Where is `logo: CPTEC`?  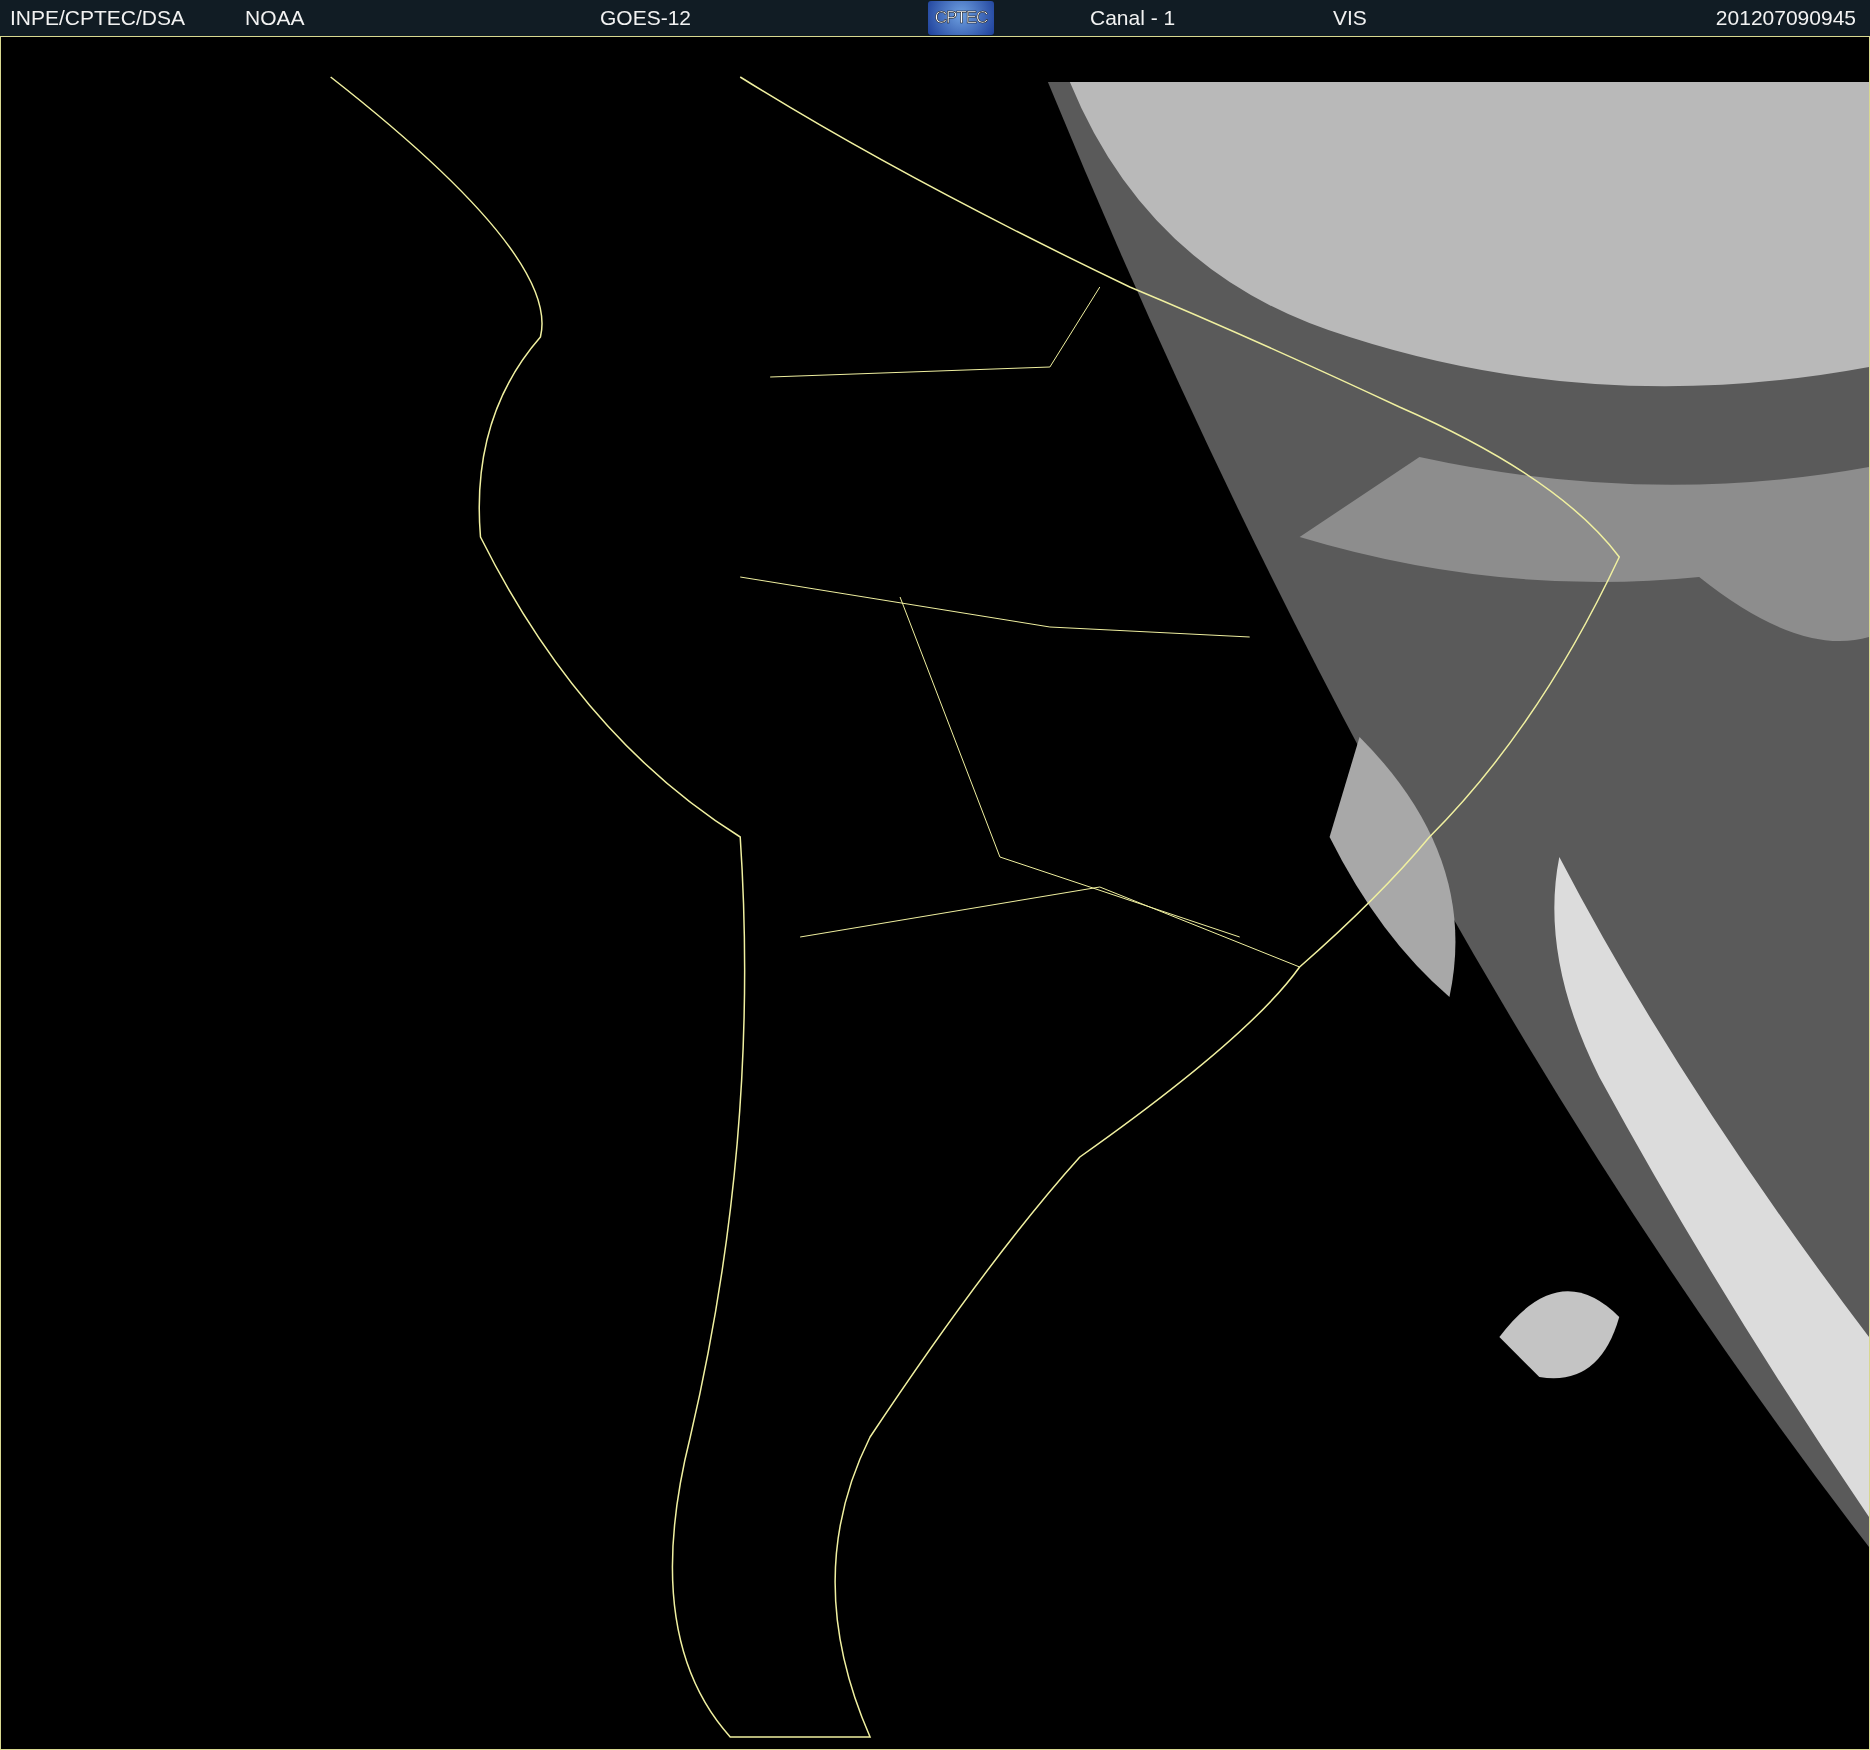 logo: CPTEC is located at coordinates (961, 18).